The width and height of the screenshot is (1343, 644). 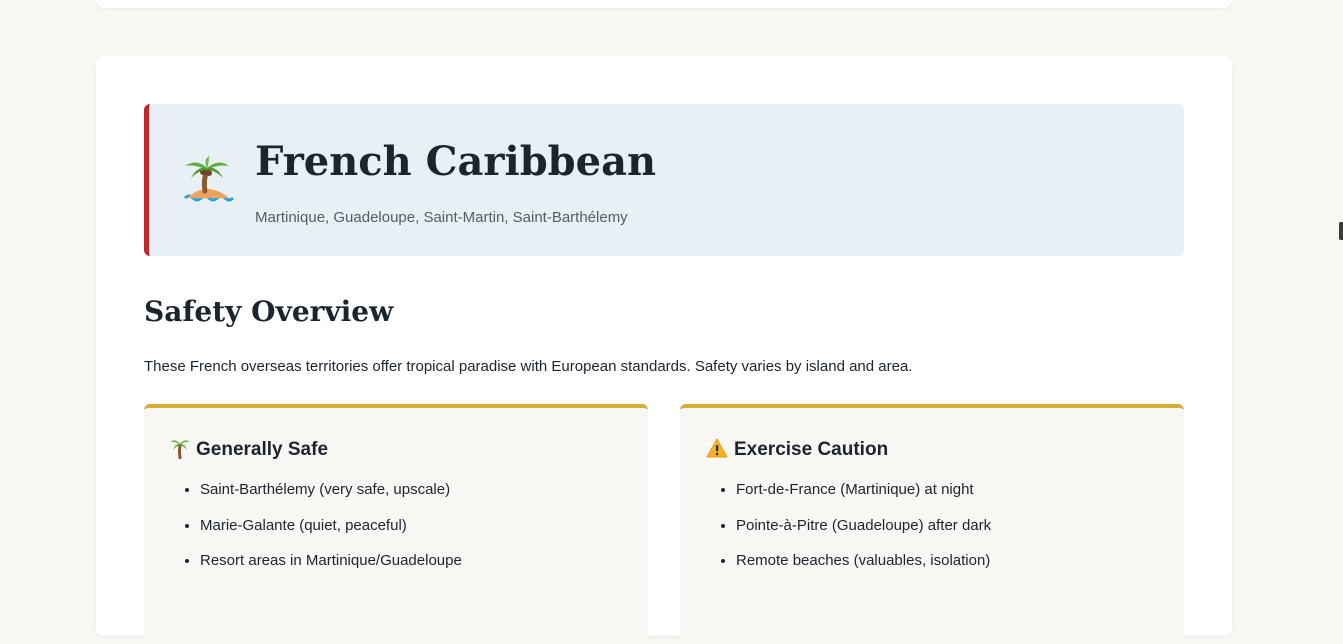 What do you see at coordinates (183, 450) in the screenshot?
I see `palm-tree-icon` at bounding box center [183, 450].